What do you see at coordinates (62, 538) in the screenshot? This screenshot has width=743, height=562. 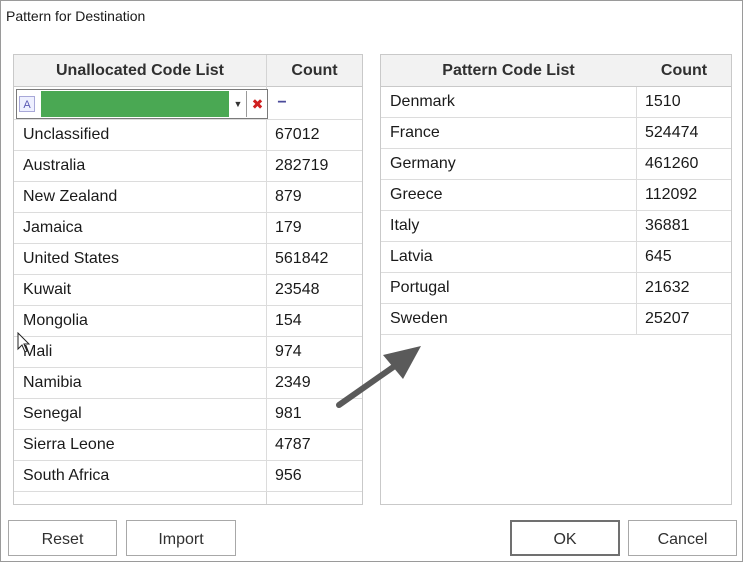 I see `reset-button: Reset` at bounding box center [62, 538].